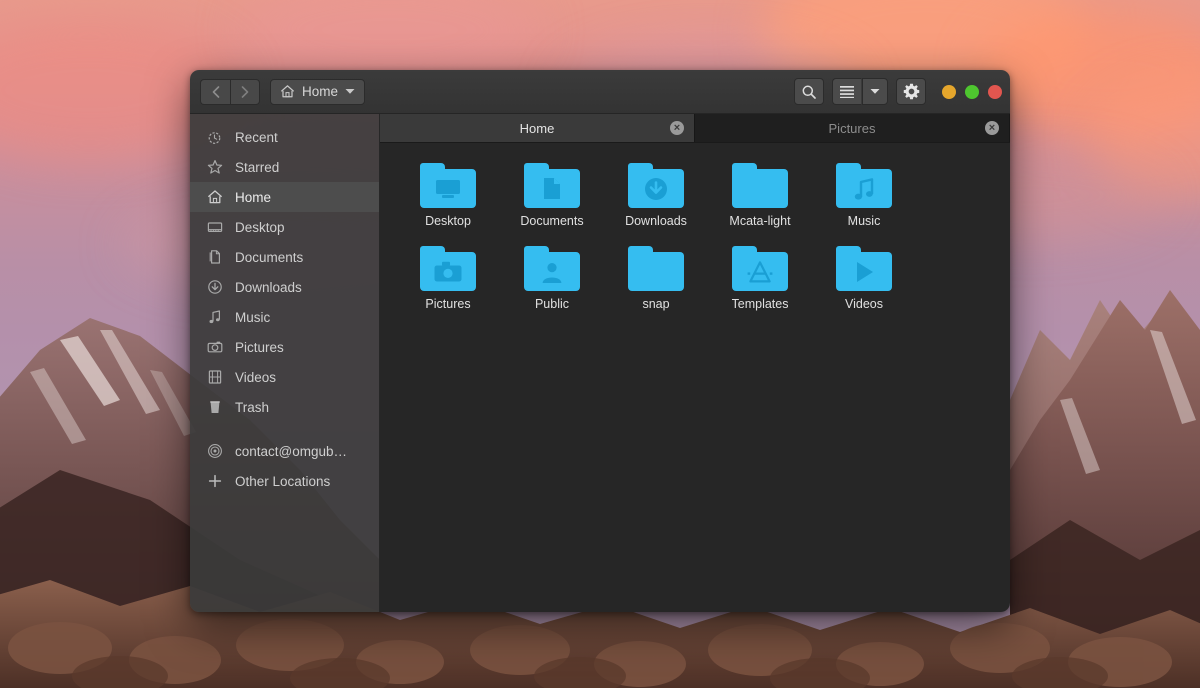  I want to click on sidebar-item-videos: Videos, so click(284, 377).